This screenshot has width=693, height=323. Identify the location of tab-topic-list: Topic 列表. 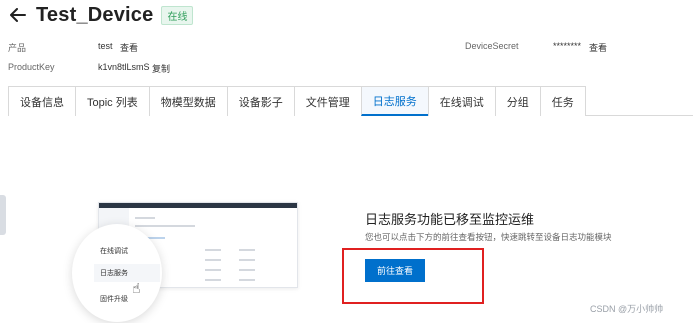
(112, 101).